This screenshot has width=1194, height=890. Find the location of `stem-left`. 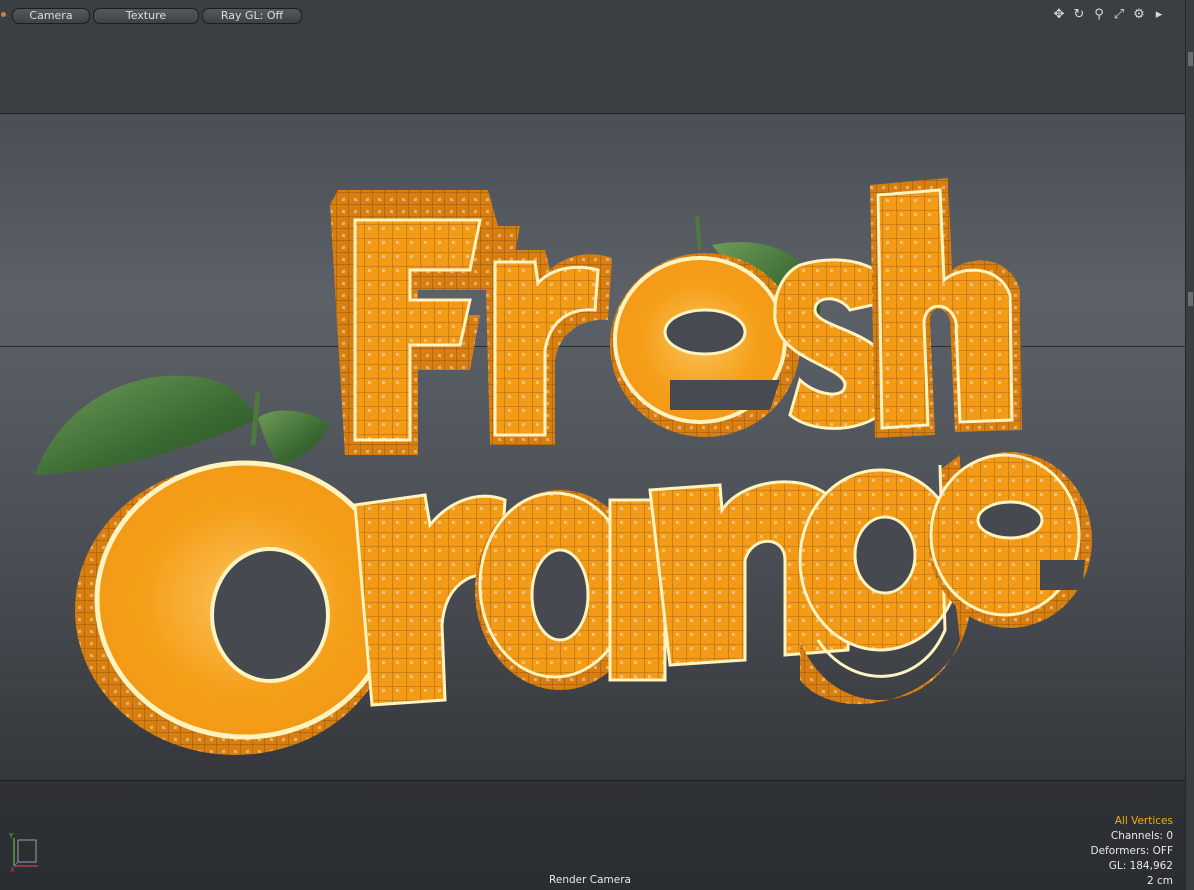

stem-left is located at coordinates (255, 418).